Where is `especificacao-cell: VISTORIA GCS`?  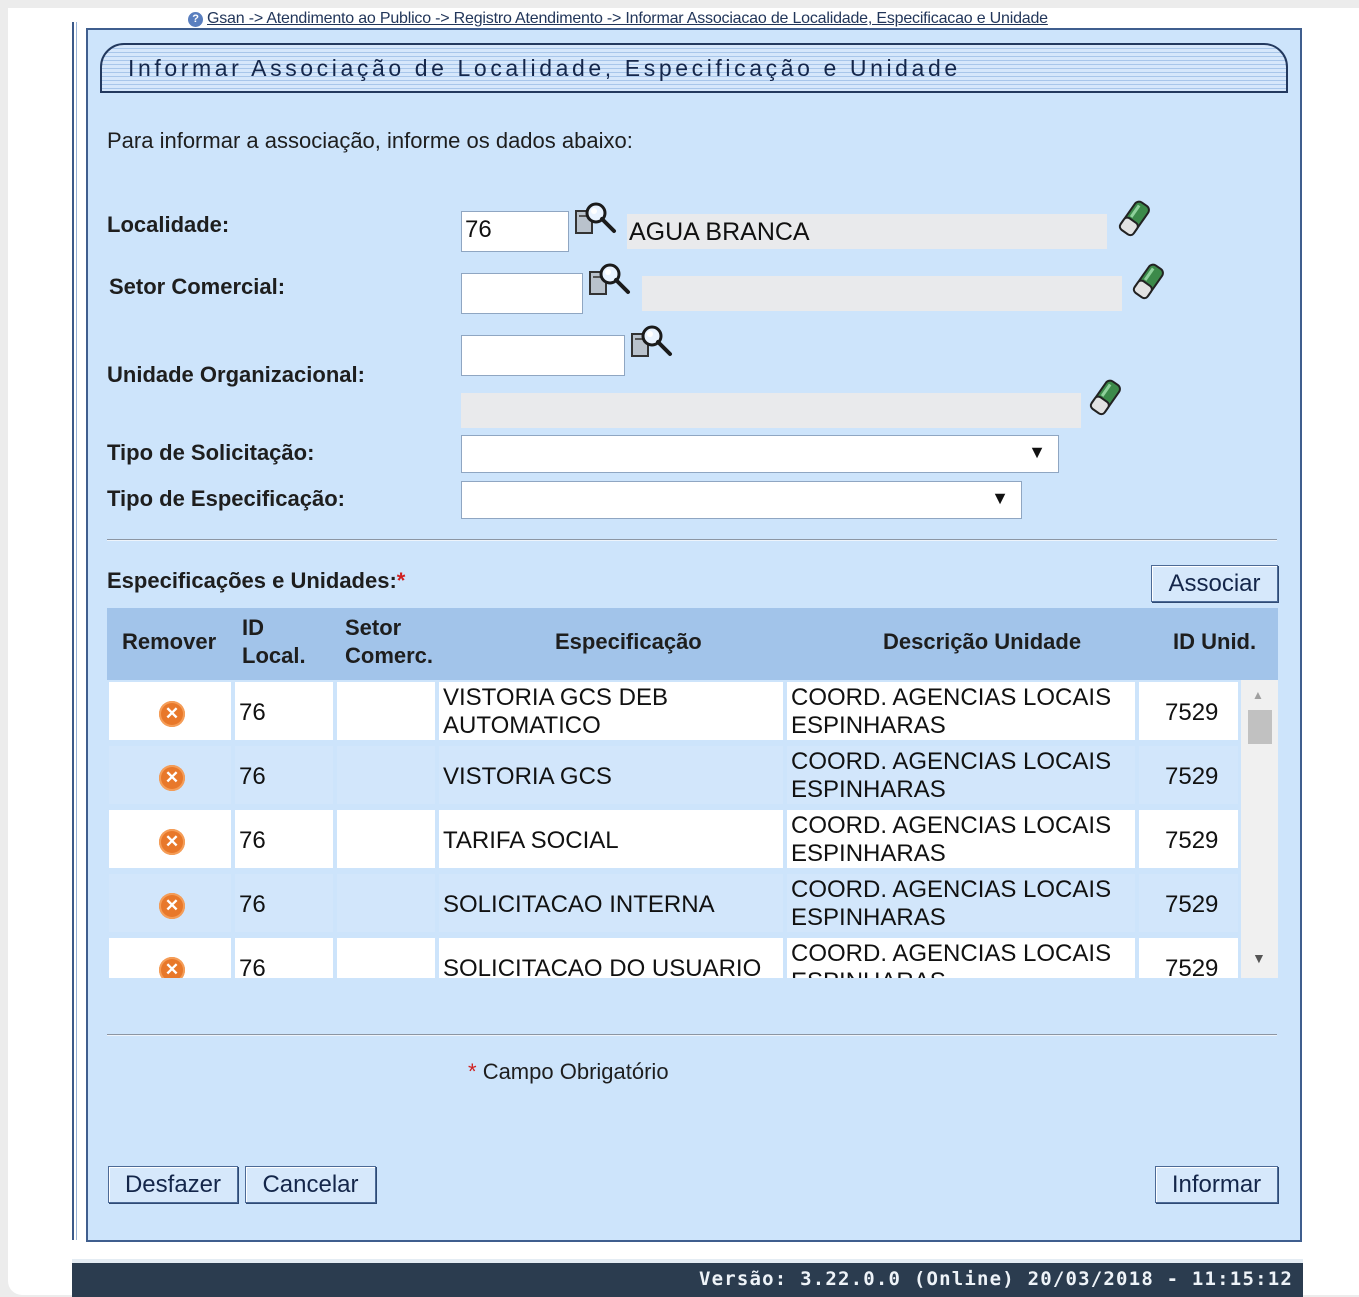
especificacao-cell: VISTORIA GCS is located at coordinates (611, 775).